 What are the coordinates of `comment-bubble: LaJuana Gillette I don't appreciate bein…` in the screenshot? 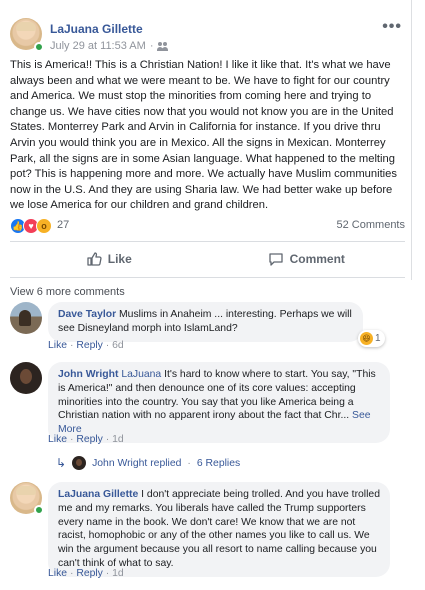 It's located at (219, 529).